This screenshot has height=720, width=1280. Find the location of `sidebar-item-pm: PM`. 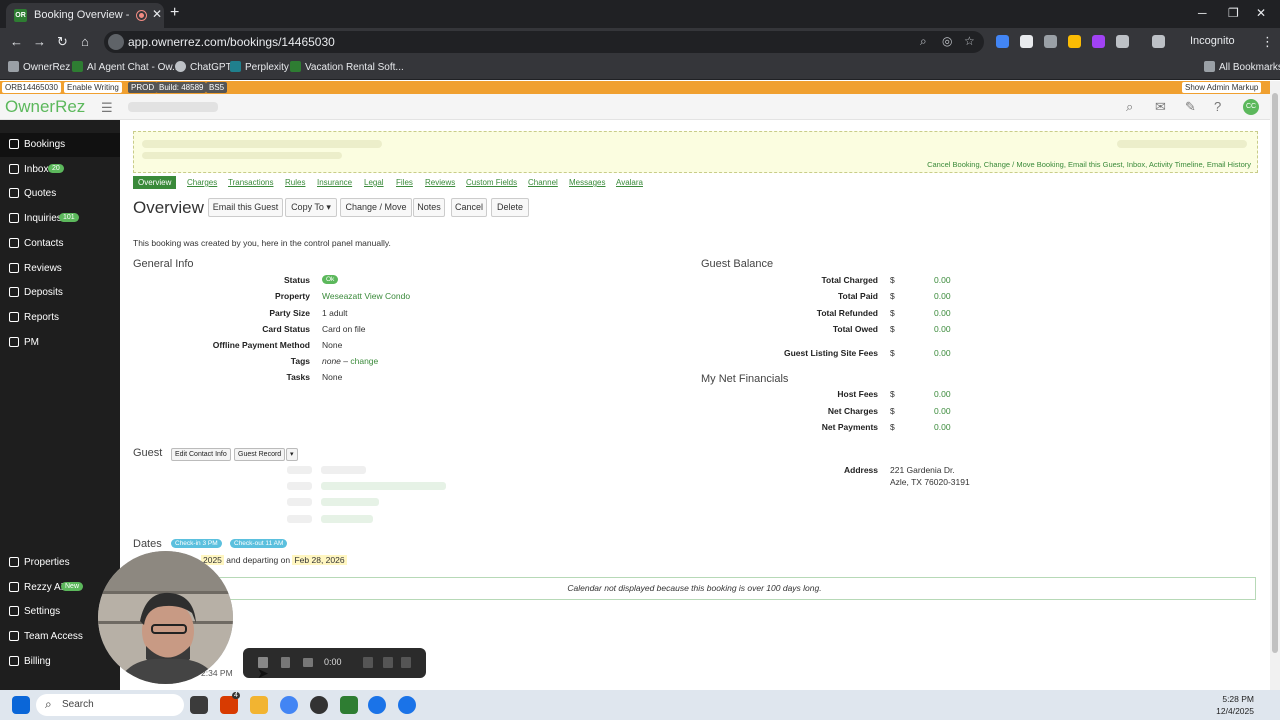

sidebar-item-pm: PM is located at coordinates (60, 343).